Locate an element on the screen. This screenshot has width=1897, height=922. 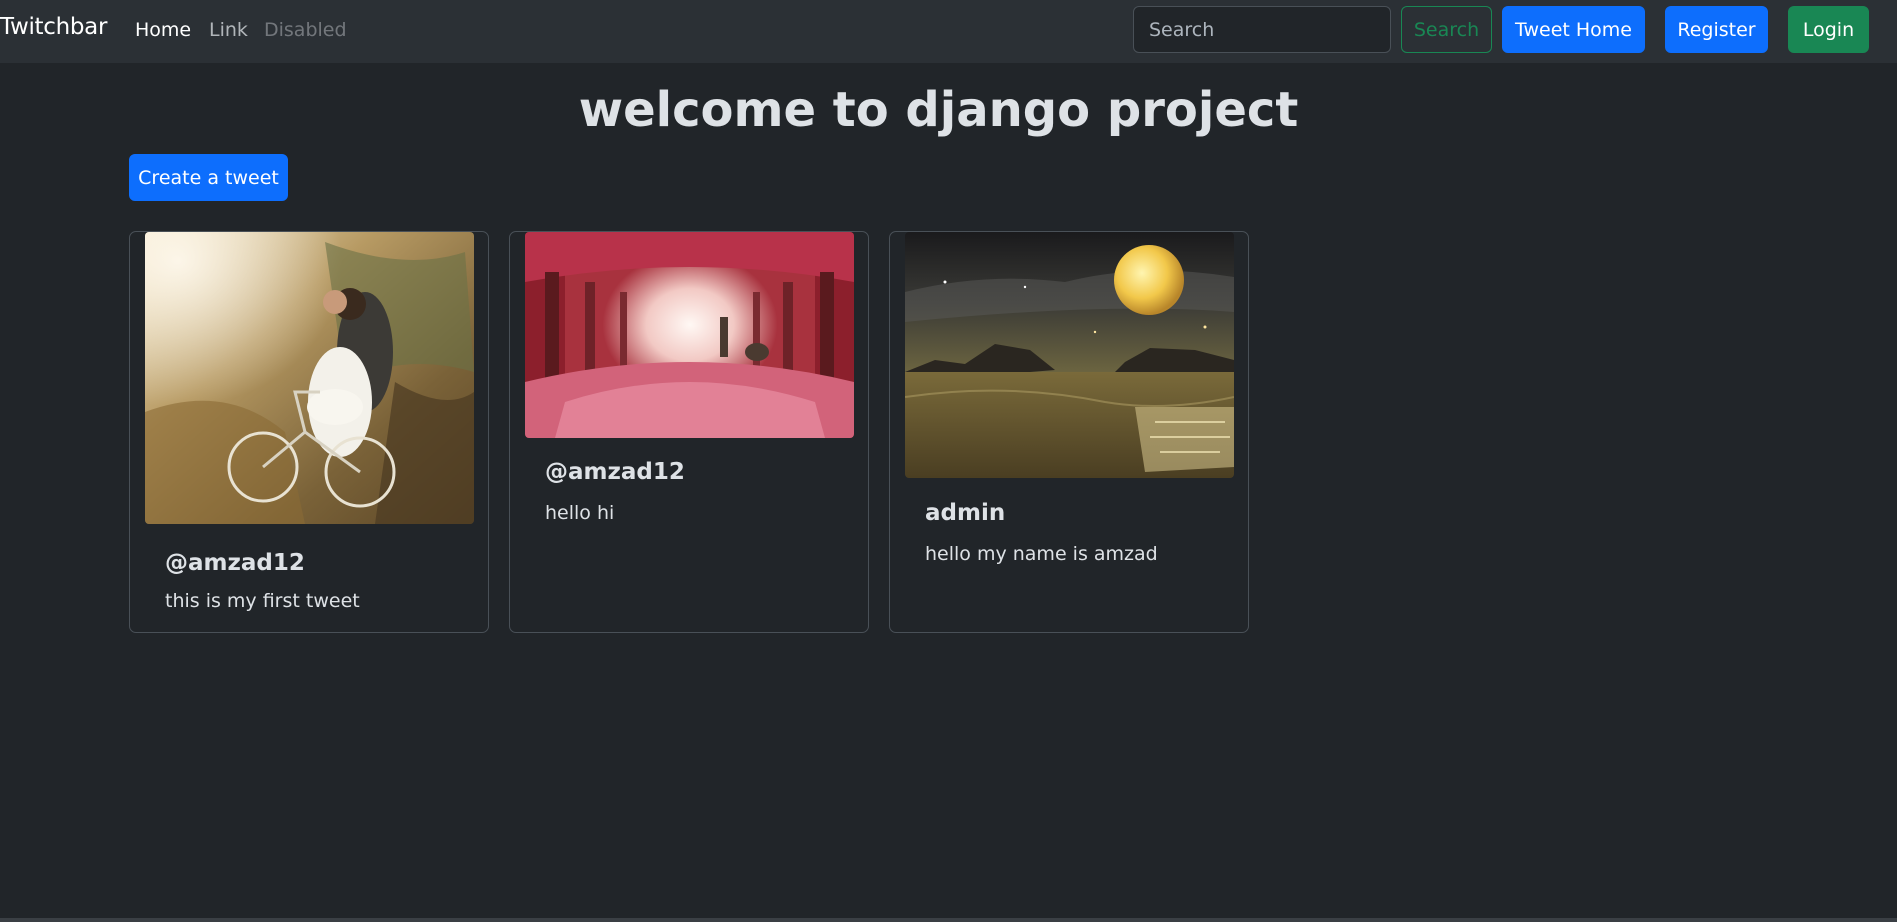
window-bottom-edge is located at coordinates (948, 920).